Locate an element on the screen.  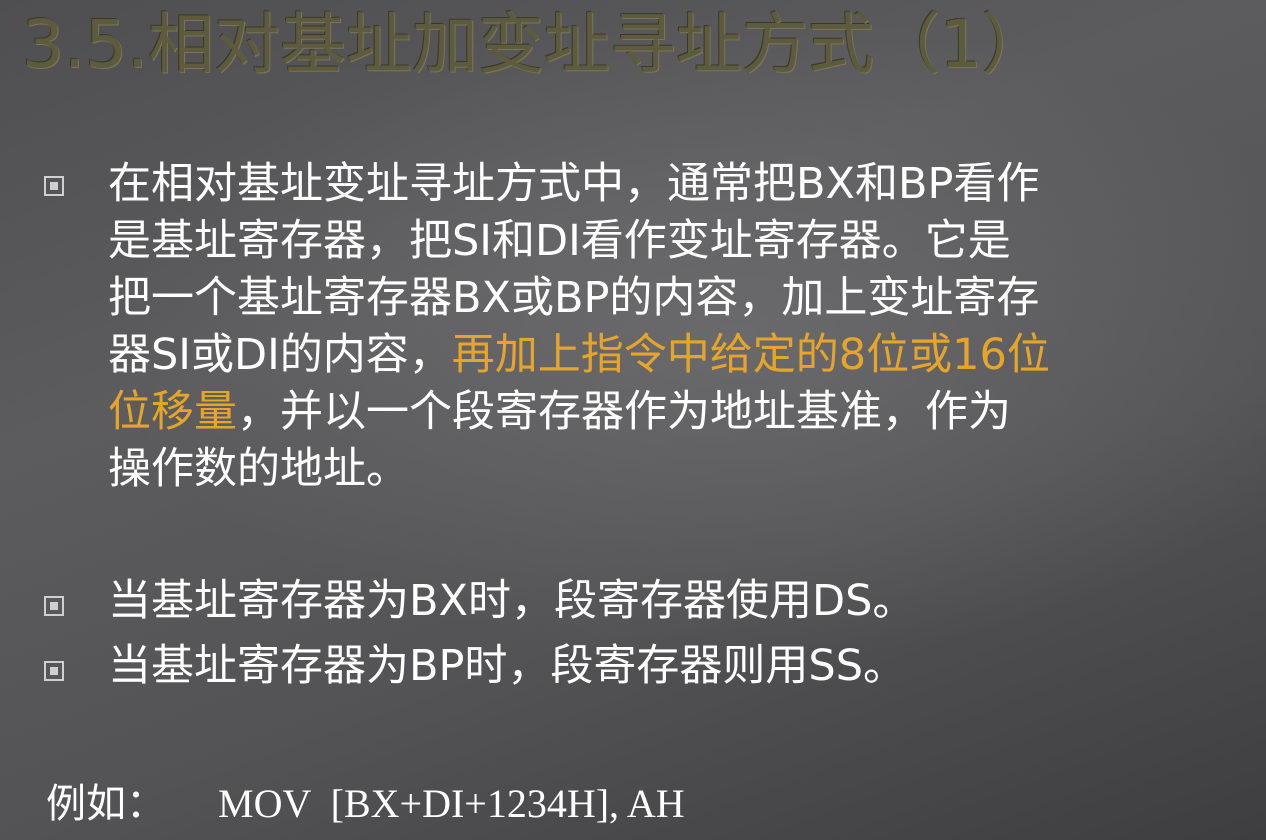
paragraph-line: 把一个基址寄存器BX或BP的内容，加上变址寄存 is located at coordinates (574, 298).